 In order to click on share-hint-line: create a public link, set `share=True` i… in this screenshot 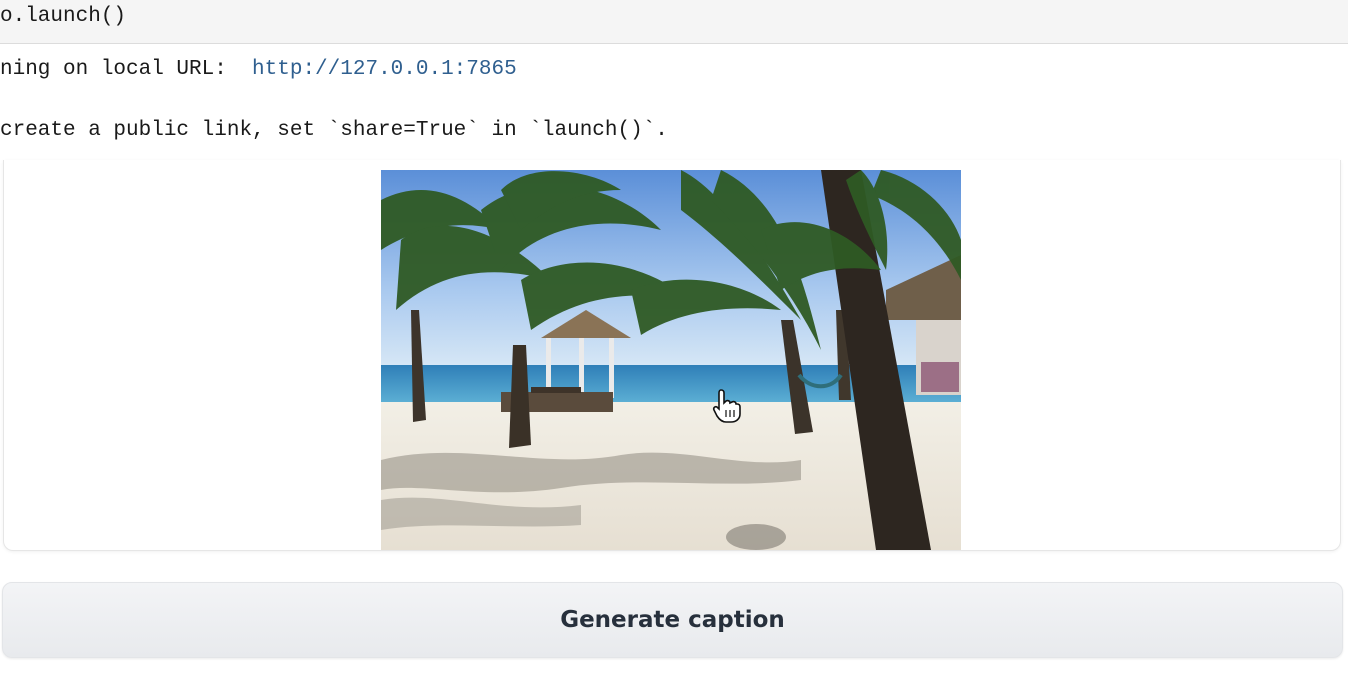, I will do `click(334, 130)`.